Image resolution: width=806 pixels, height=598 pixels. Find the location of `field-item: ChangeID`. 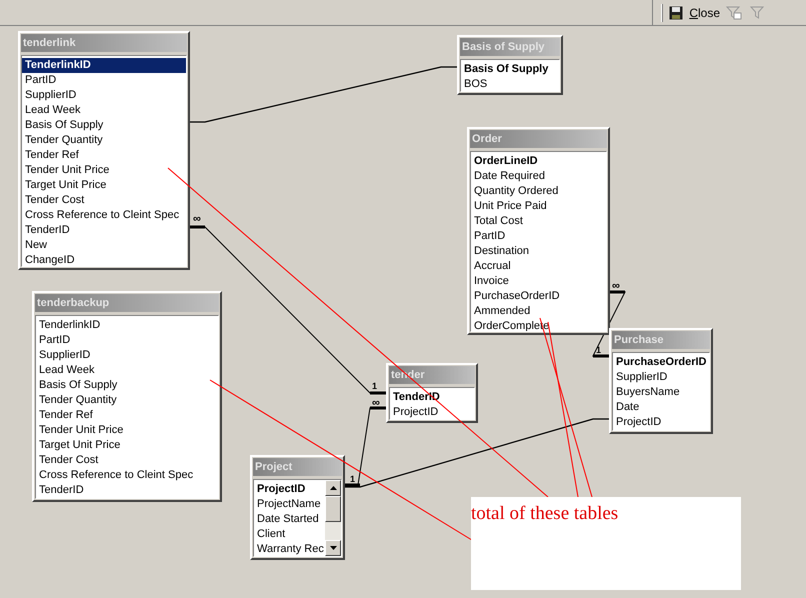

field-item: ChangeID is located at coordinates (104, 259).